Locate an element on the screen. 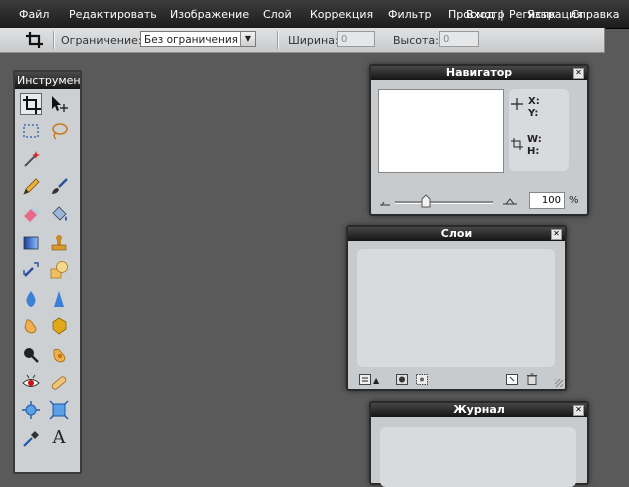  marquee-tool is located at coordinates (31, 131).